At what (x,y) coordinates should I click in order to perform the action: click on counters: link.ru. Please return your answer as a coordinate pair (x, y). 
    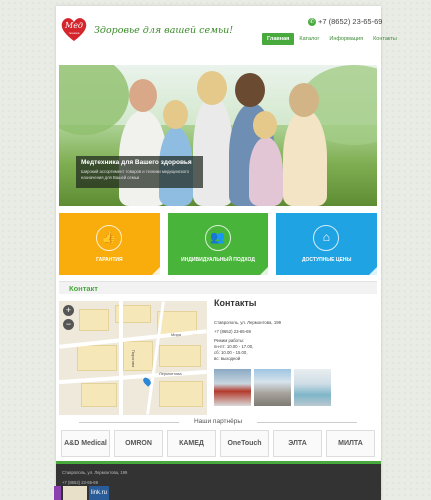
    Looking at the image, I should click on (82, 493).